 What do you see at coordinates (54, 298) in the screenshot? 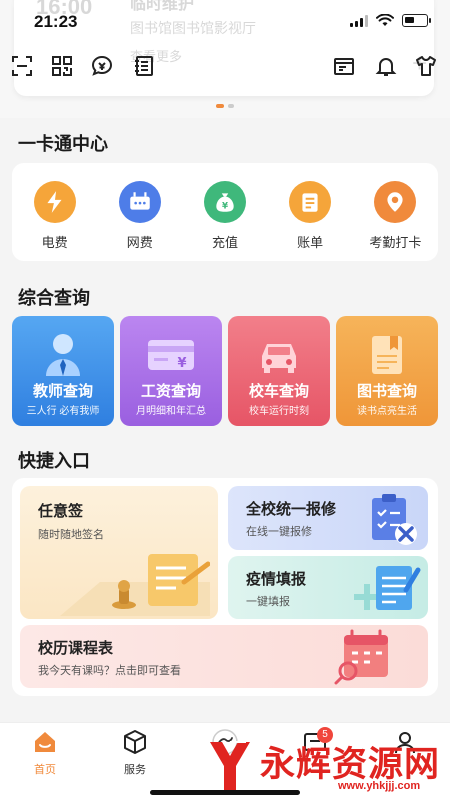
I see `query-title: 综合查询` at bounding box center [54, 298].